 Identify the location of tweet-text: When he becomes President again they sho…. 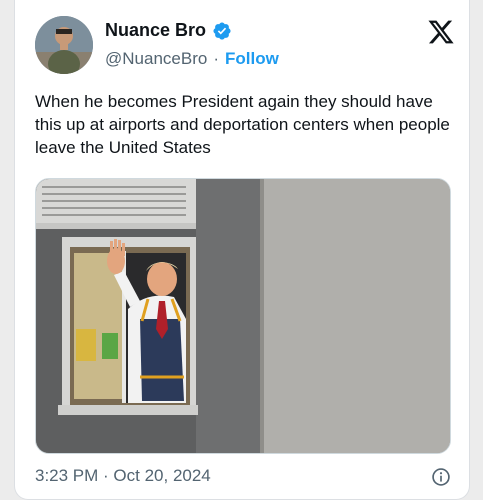
(242, 124).